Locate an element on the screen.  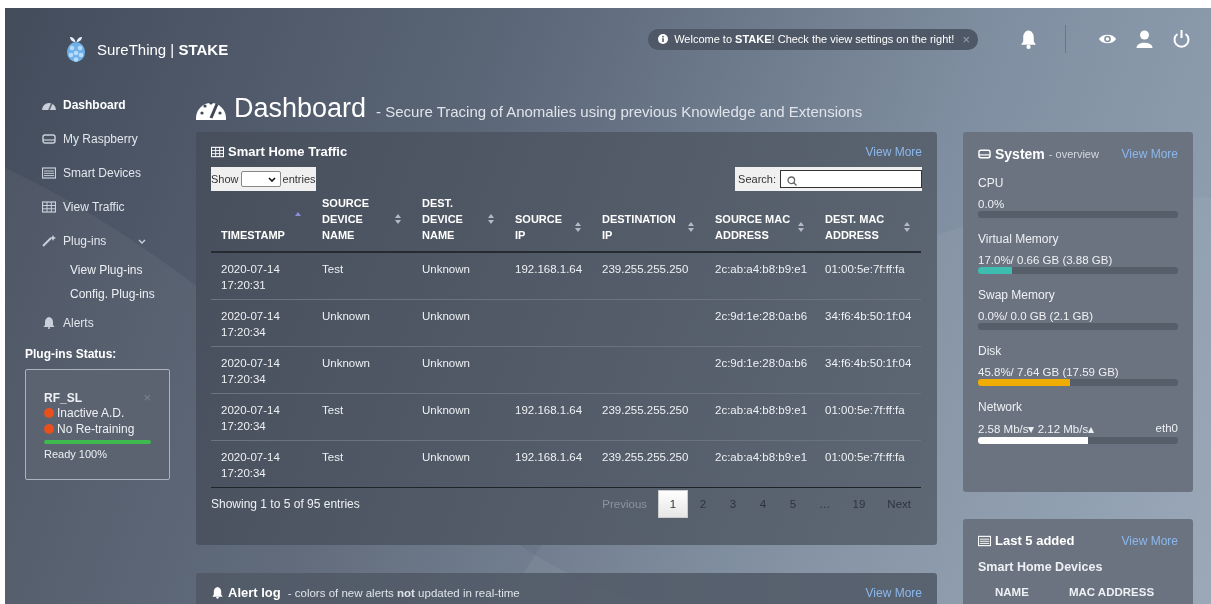
column-header: MAC ADDRESS is located at coordinates (1111, 592).